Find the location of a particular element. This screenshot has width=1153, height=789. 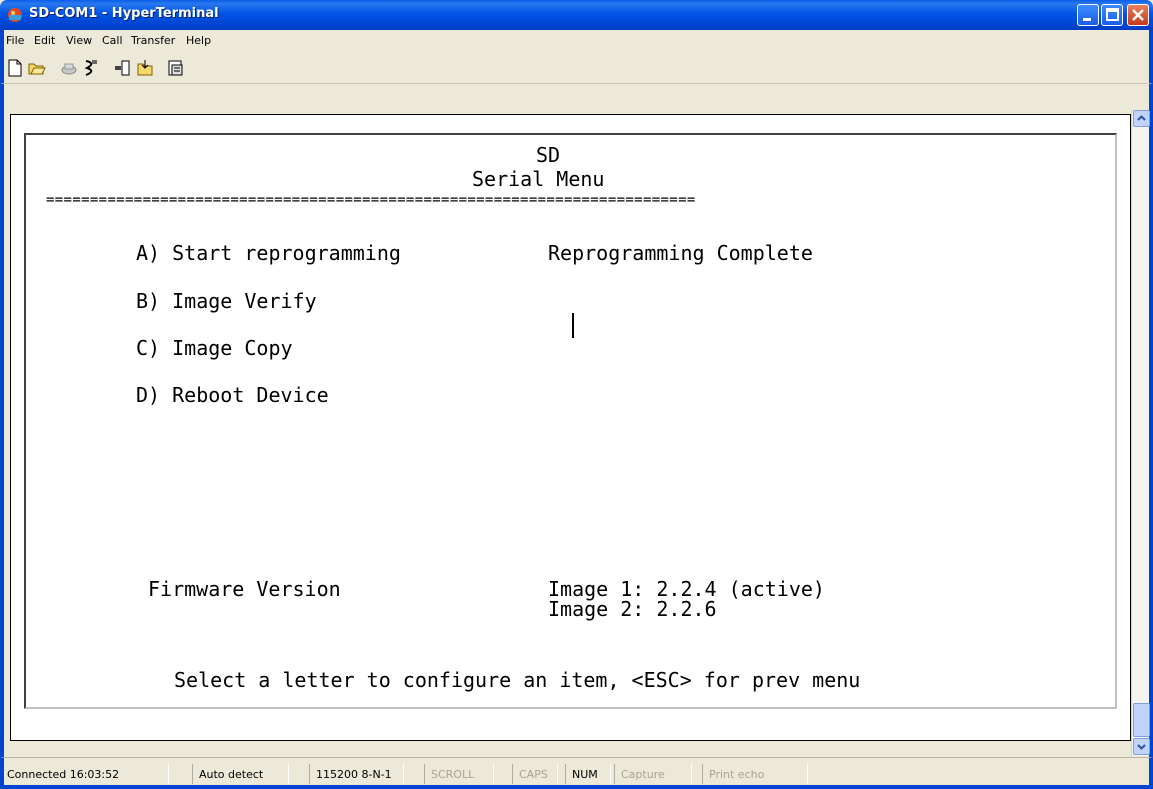

close-button is located at coordinates (1138, 15).